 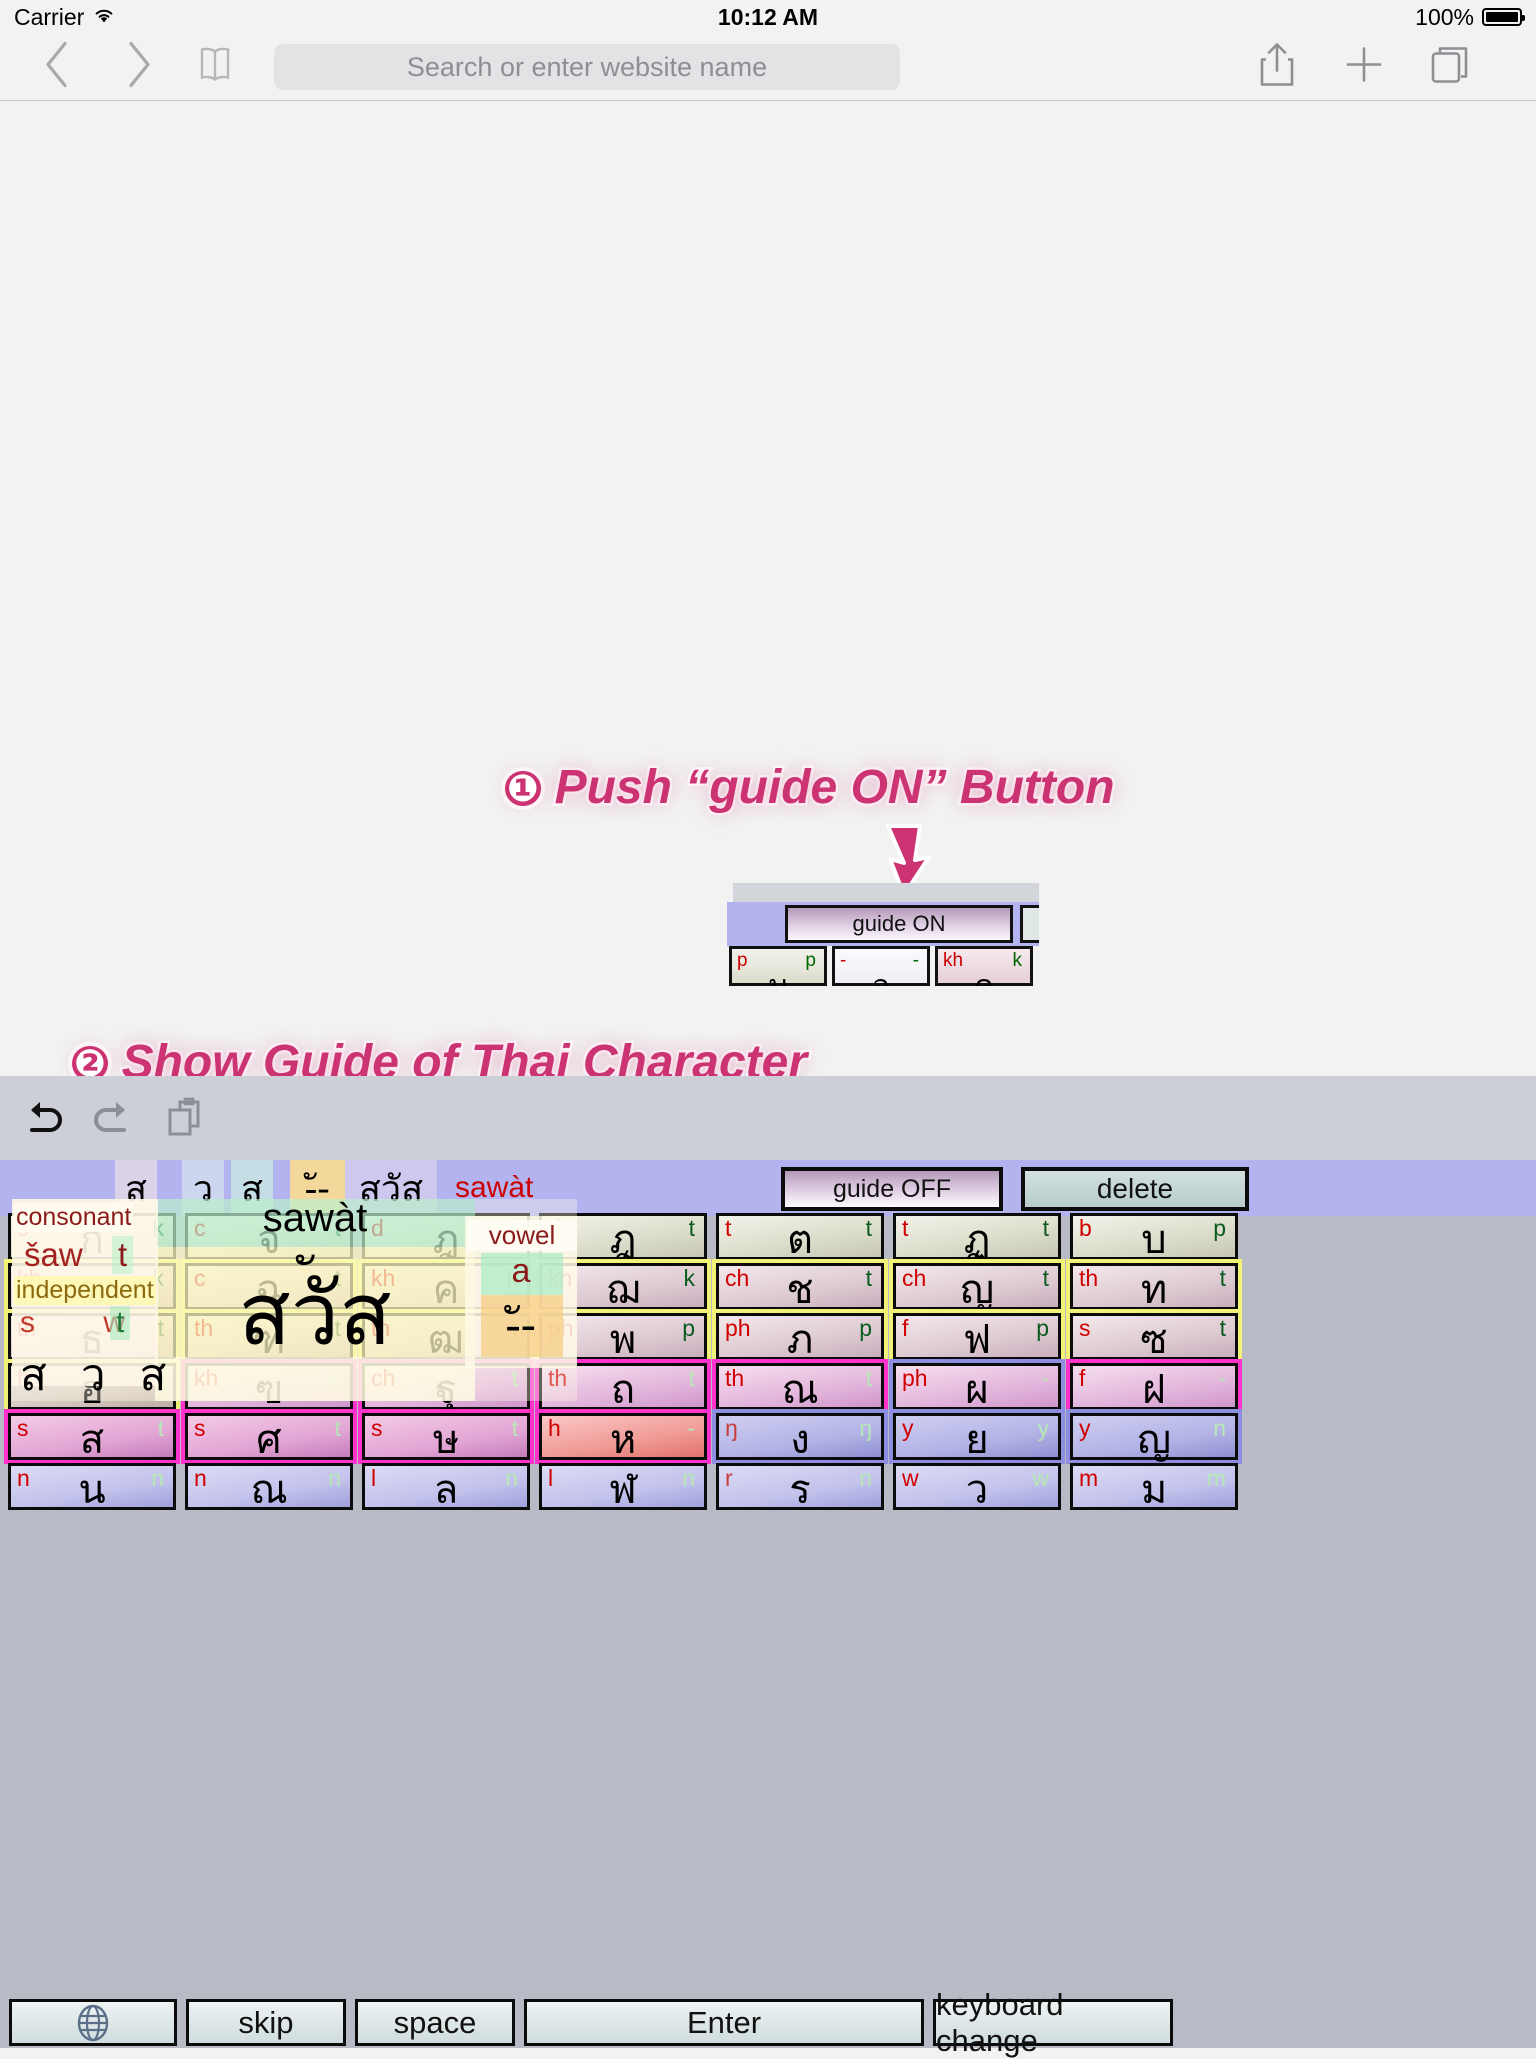 What do you see at coordinates (1277, 67) in the screenshot?
I see `share-icon` at bounding box center [1277, 67].